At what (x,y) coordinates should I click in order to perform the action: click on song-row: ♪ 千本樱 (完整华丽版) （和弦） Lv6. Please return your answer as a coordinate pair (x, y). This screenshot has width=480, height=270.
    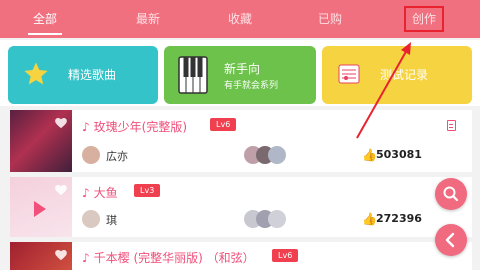
    Looking at the image, I should click on (241, 256).